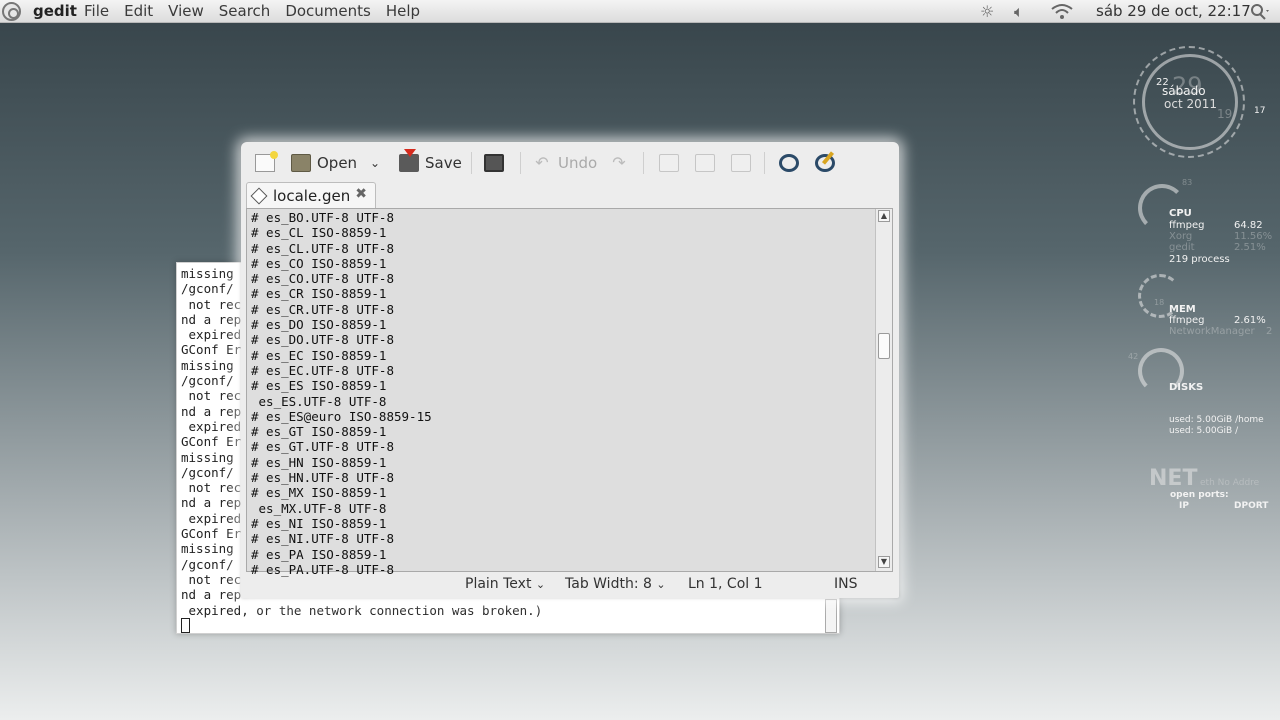 The width and height of the screenshot is (1280, 720). I want to click on mem-proc-value: 2.61%, so click(1250, 320).